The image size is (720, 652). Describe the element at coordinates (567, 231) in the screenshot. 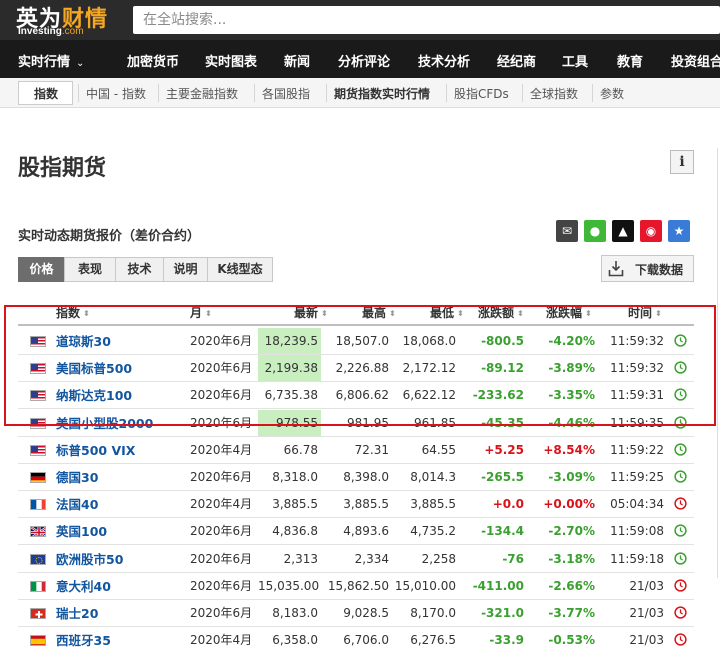

I see `email-icon: ✉` at that location.